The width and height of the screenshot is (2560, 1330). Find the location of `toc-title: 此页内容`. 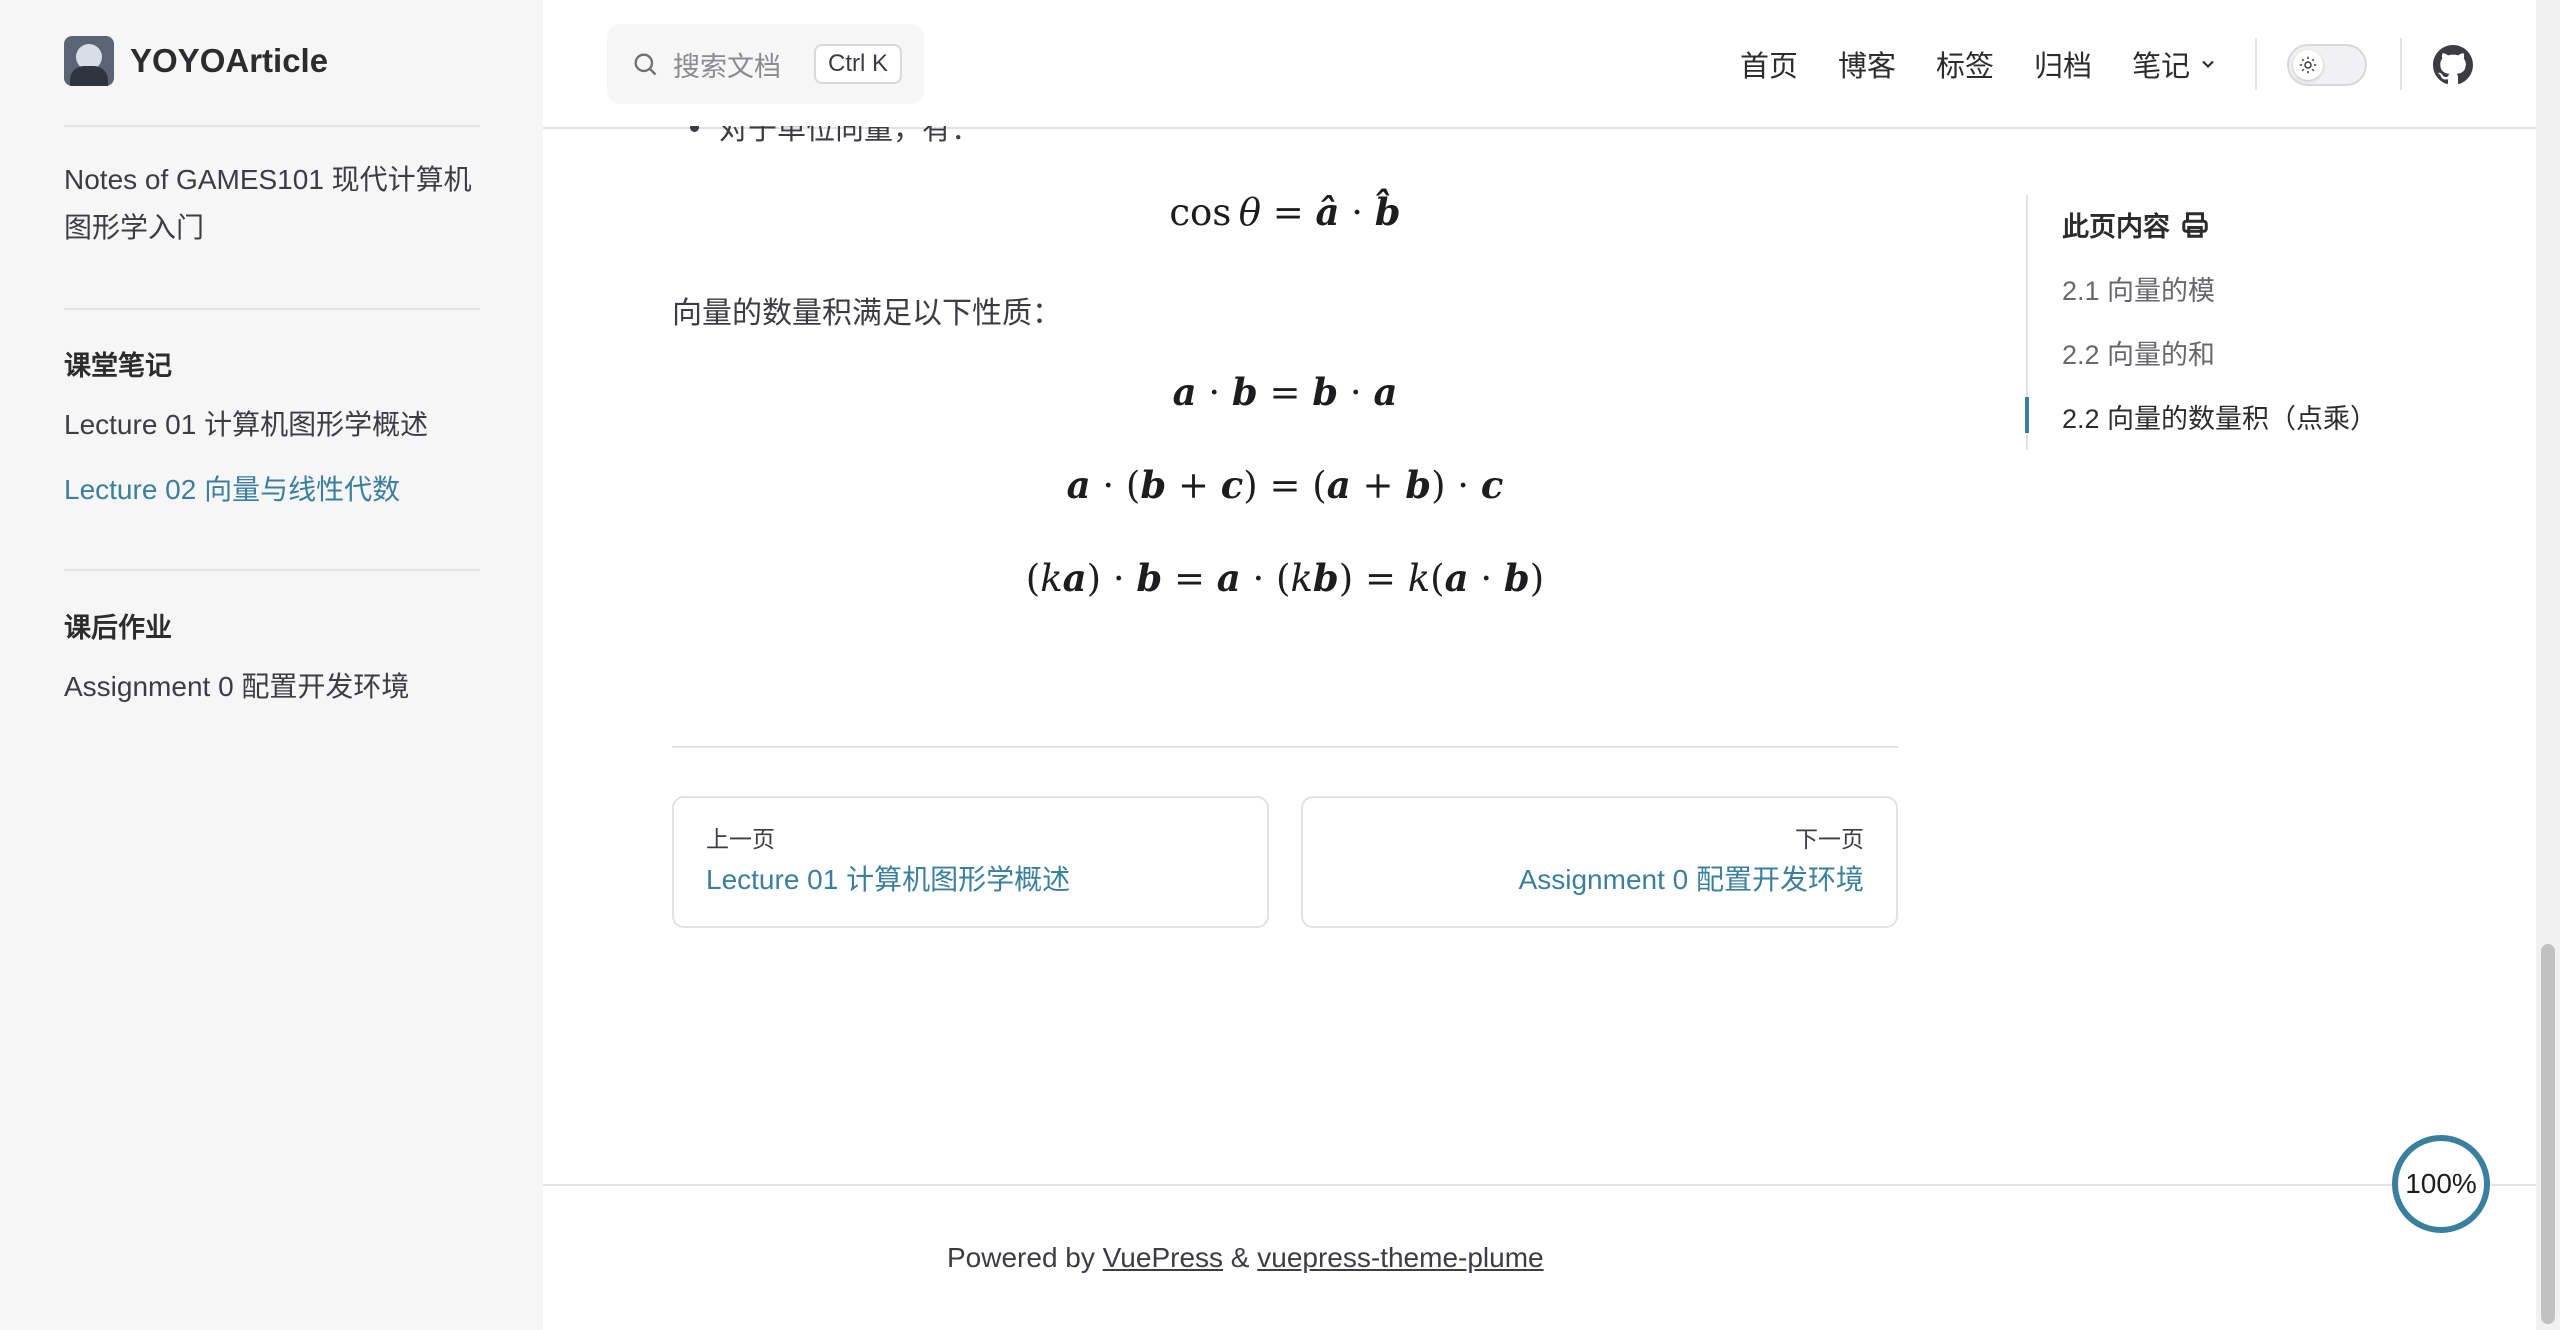

toc-title: 此页内容 is located at coordinates (2136, 224).